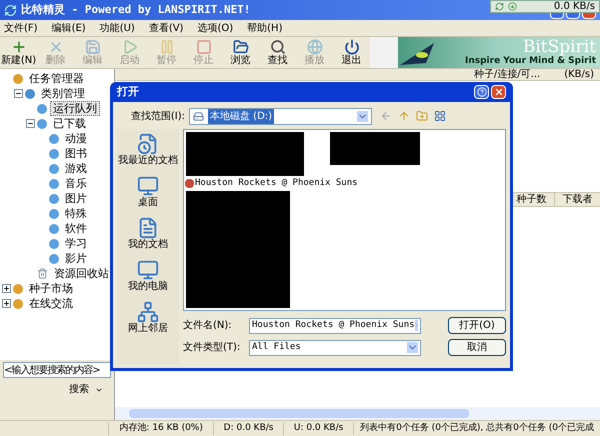 The image size is (600, 436). I want to click on menu-item: 选项(O), so click(215, 28).